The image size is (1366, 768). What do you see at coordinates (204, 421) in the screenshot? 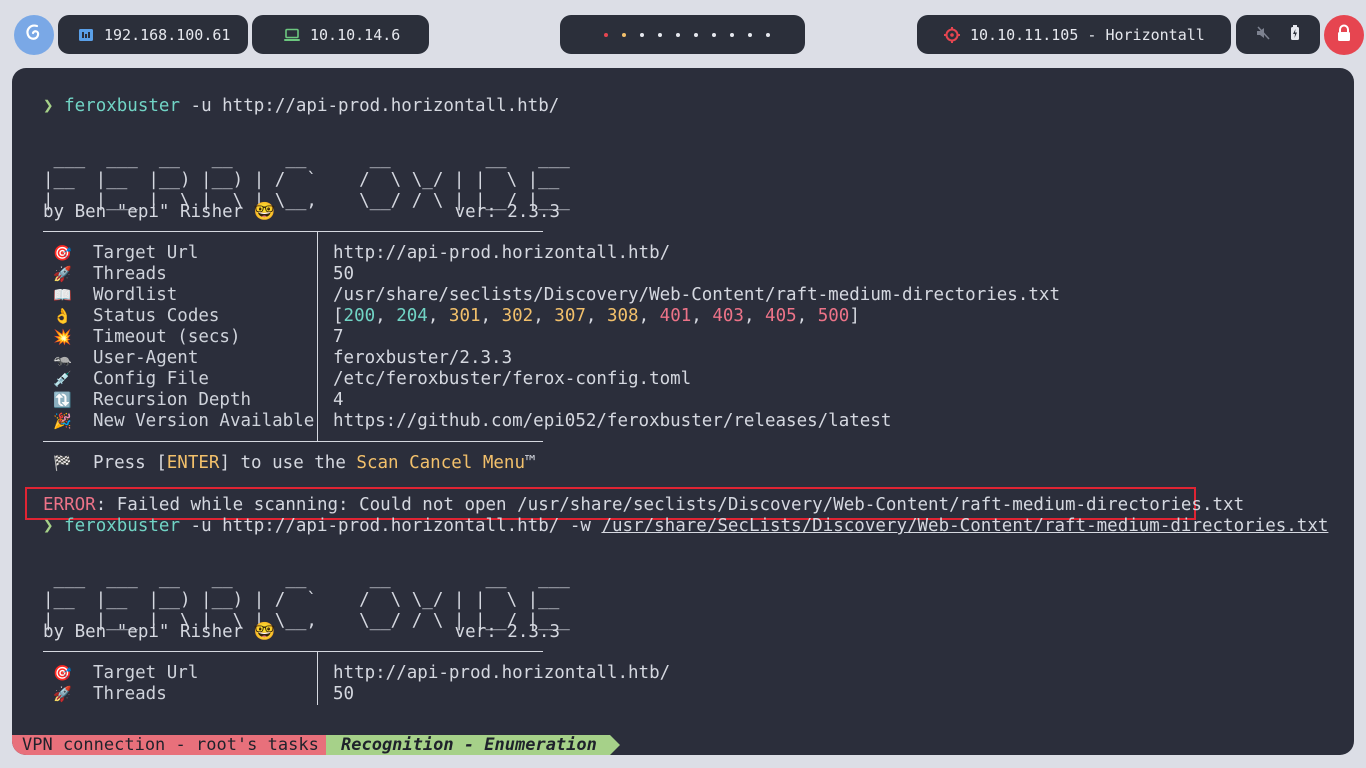
I see `config-key: New Version Available` at bounding box center [204, 421].